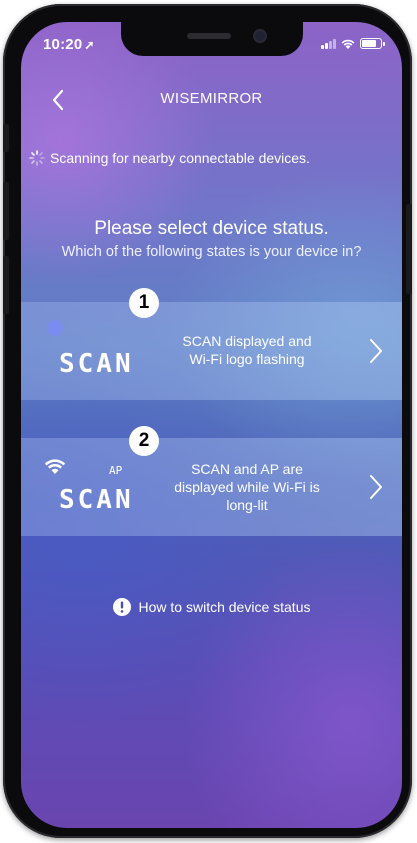 This screenshot has width=417, height=843. What do you see at coordinates (260, 36) in the screenshot?
I see `front-camera` at bounding box center [260, 36].